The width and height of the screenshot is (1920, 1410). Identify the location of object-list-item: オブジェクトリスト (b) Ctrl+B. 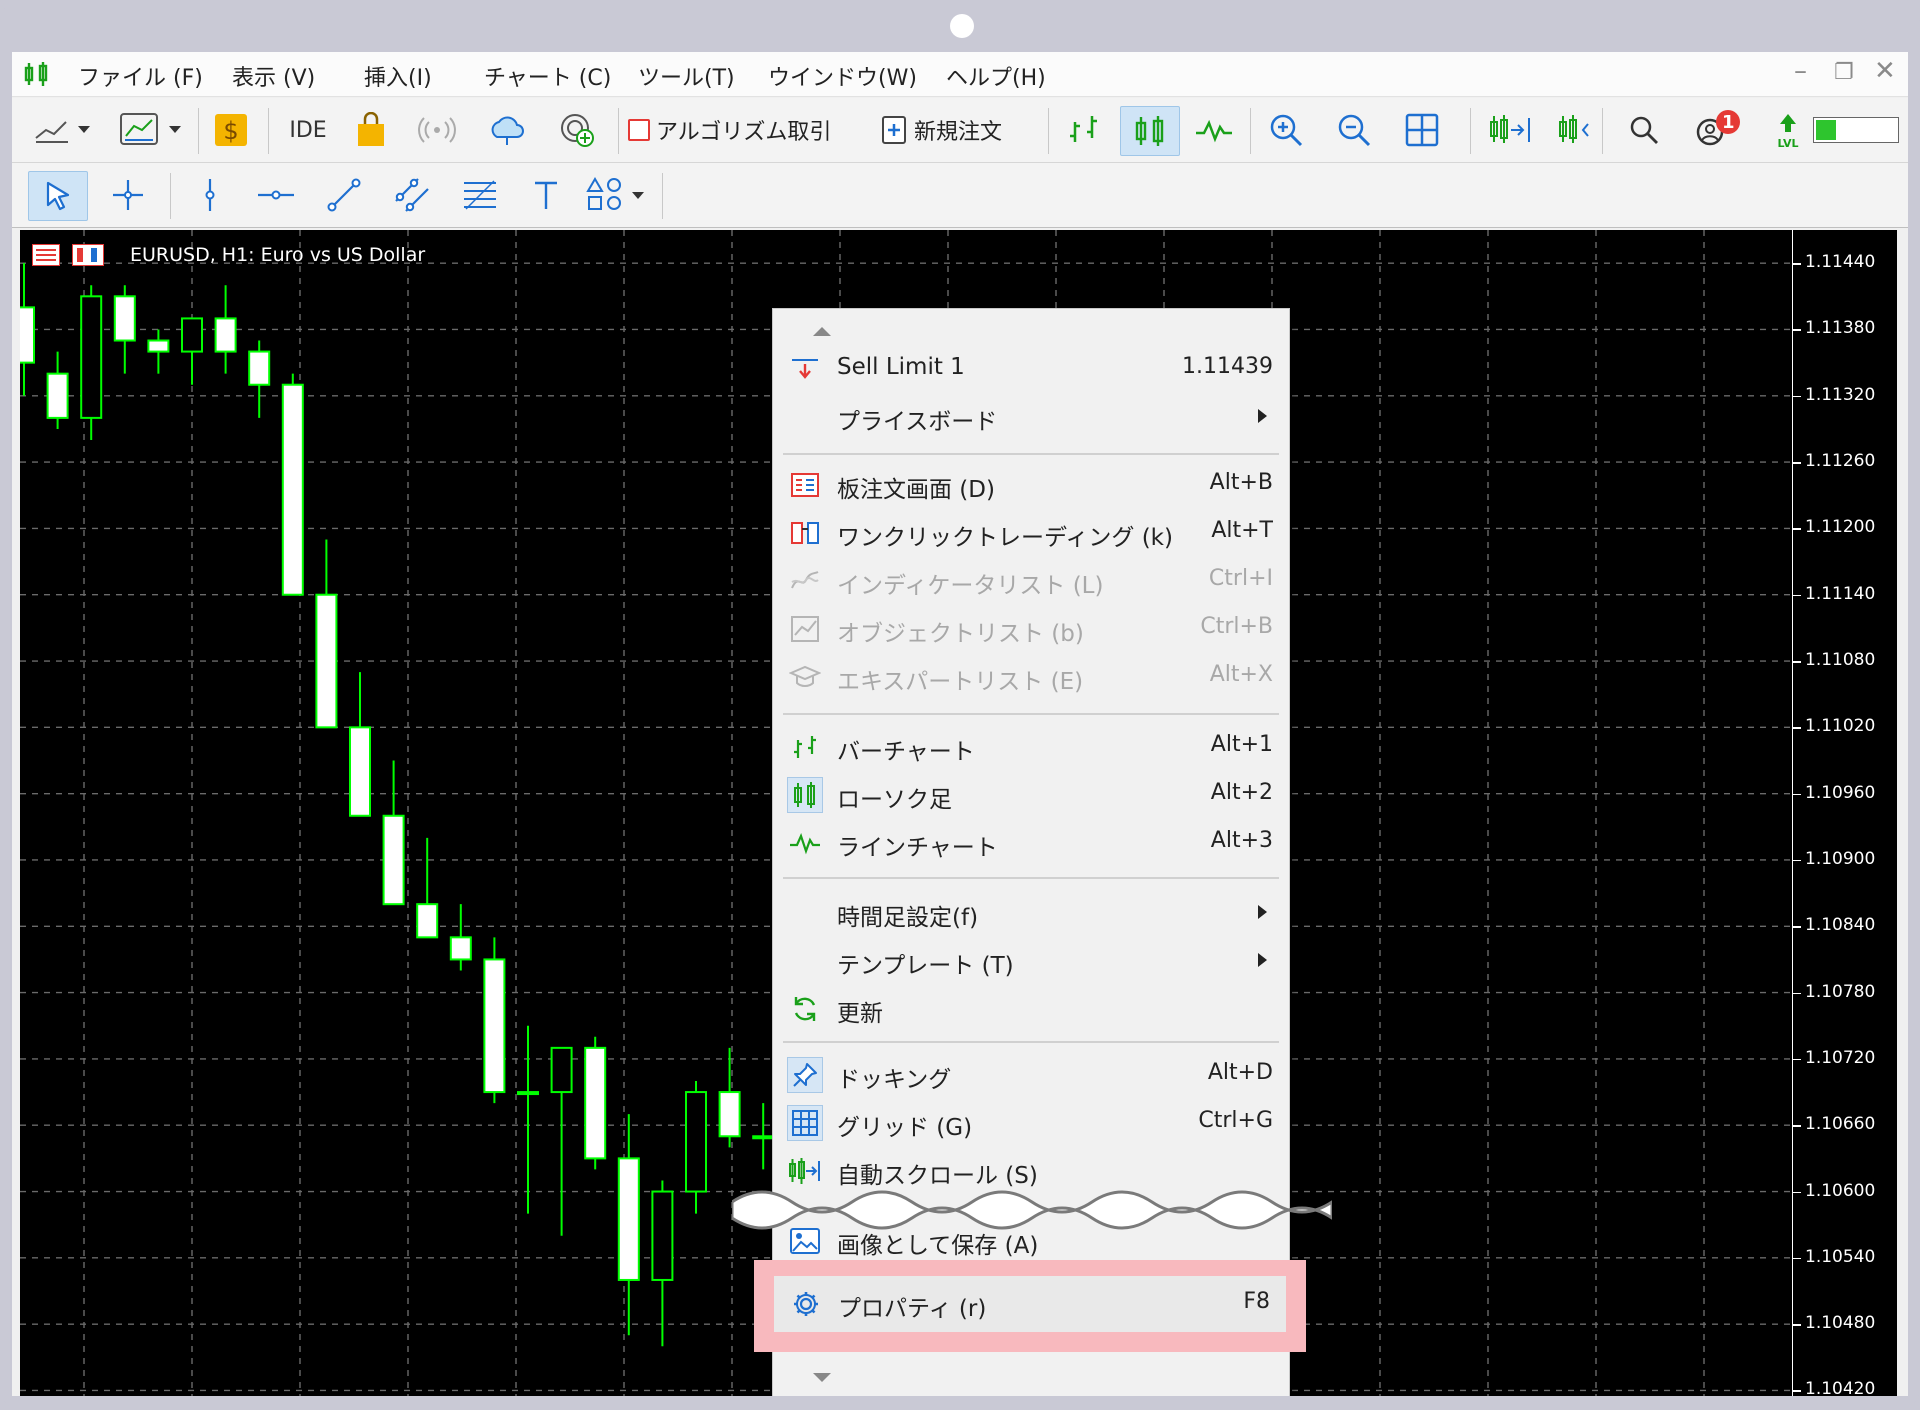
(1031, 629).